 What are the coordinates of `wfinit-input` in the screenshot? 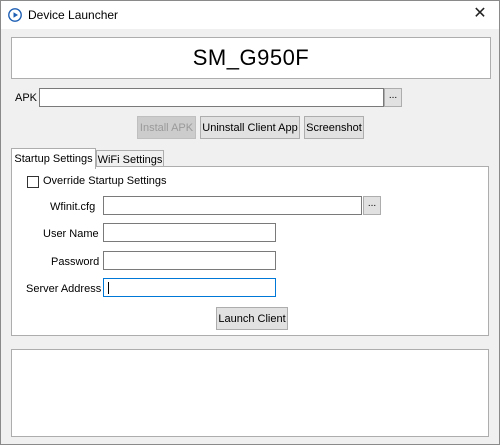 It's located at (232, 205).